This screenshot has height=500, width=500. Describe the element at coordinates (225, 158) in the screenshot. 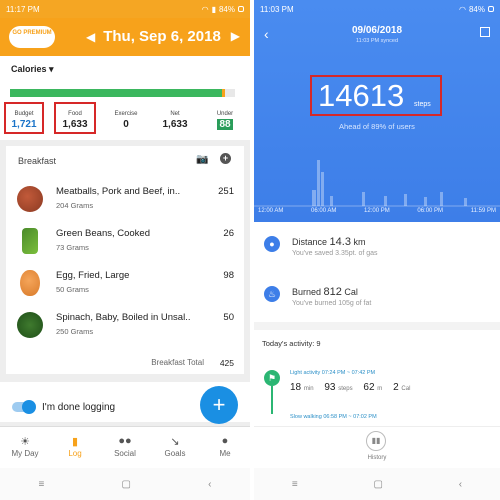

I see `add-food-icon: +` at that location.